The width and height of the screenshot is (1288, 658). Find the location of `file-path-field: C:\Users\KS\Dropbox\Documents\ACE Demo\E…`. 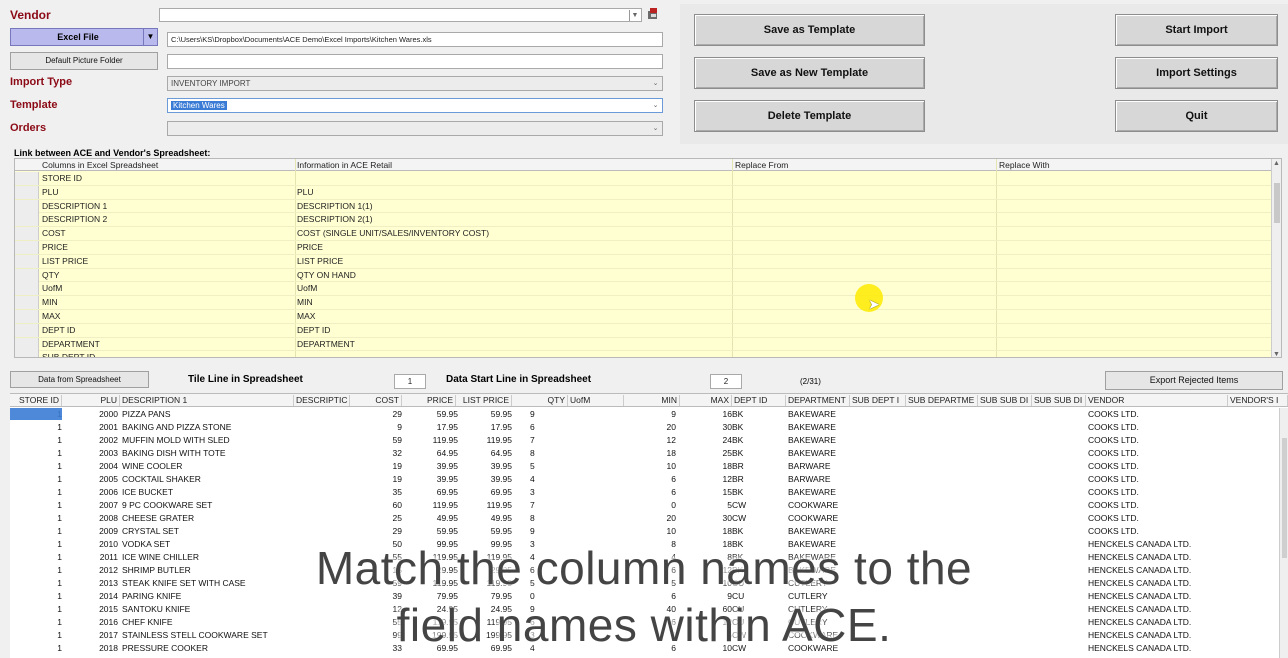

file-path-field: C:\Users\KS\Dropbox\Documents\ACE Demo\E… is located at coordinates (415, 39).